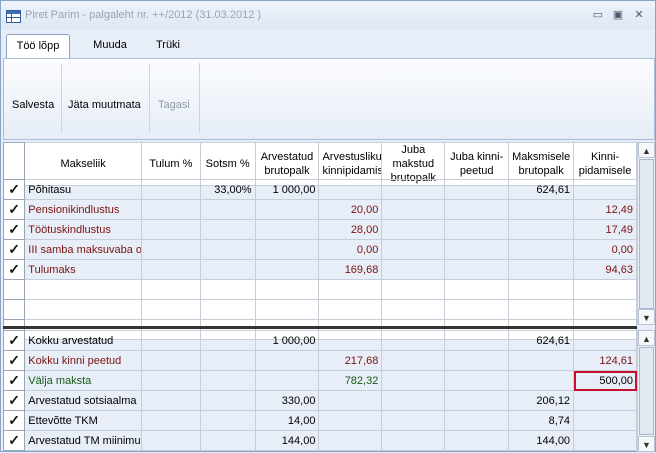  I want to click on cell-arvkinni: 0,00, so click(350, 249).